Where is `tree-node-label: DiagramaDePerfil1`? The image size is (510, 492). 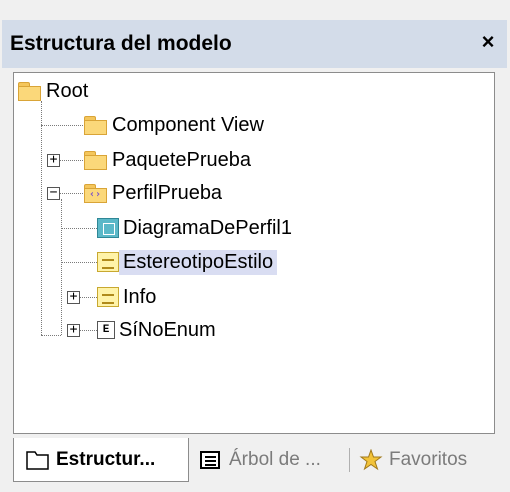
tree-node-label: DiagramaDePerfil1 is located at coordinates (207, 227).